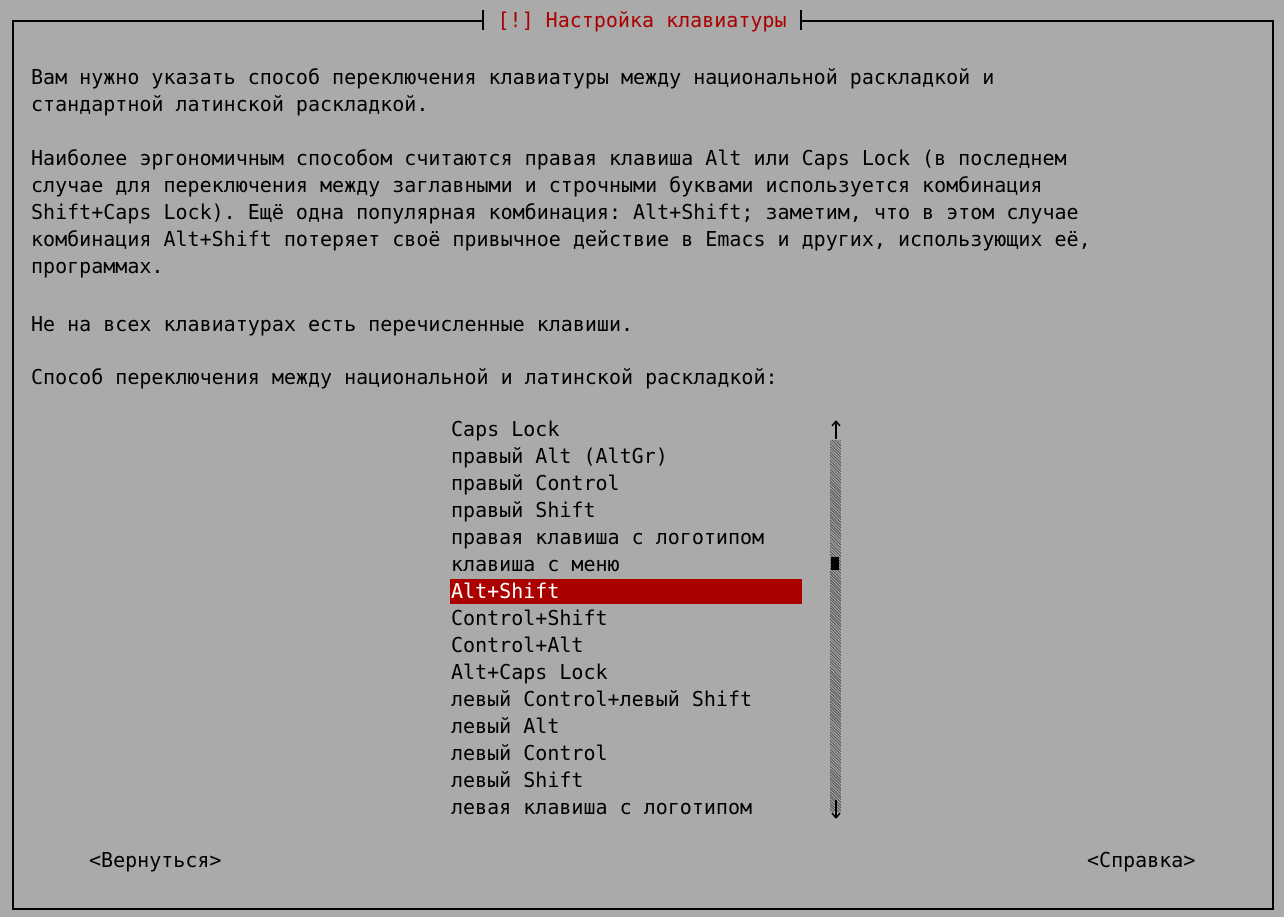  I want to click on list-item: клавиша с меню, so click(626, 564).